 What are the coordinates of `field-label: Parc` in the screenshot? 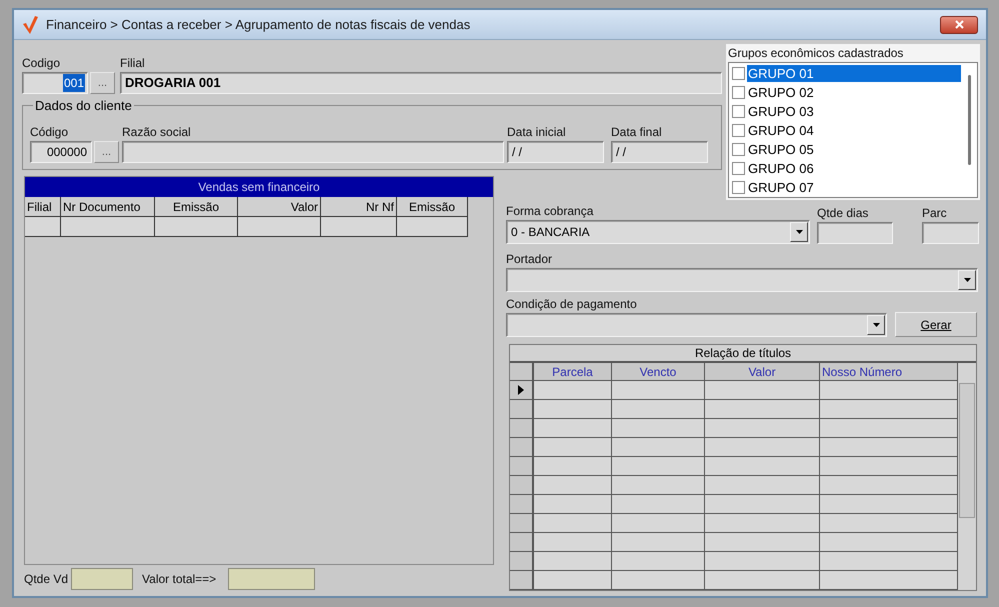 It's located at (935, 213).